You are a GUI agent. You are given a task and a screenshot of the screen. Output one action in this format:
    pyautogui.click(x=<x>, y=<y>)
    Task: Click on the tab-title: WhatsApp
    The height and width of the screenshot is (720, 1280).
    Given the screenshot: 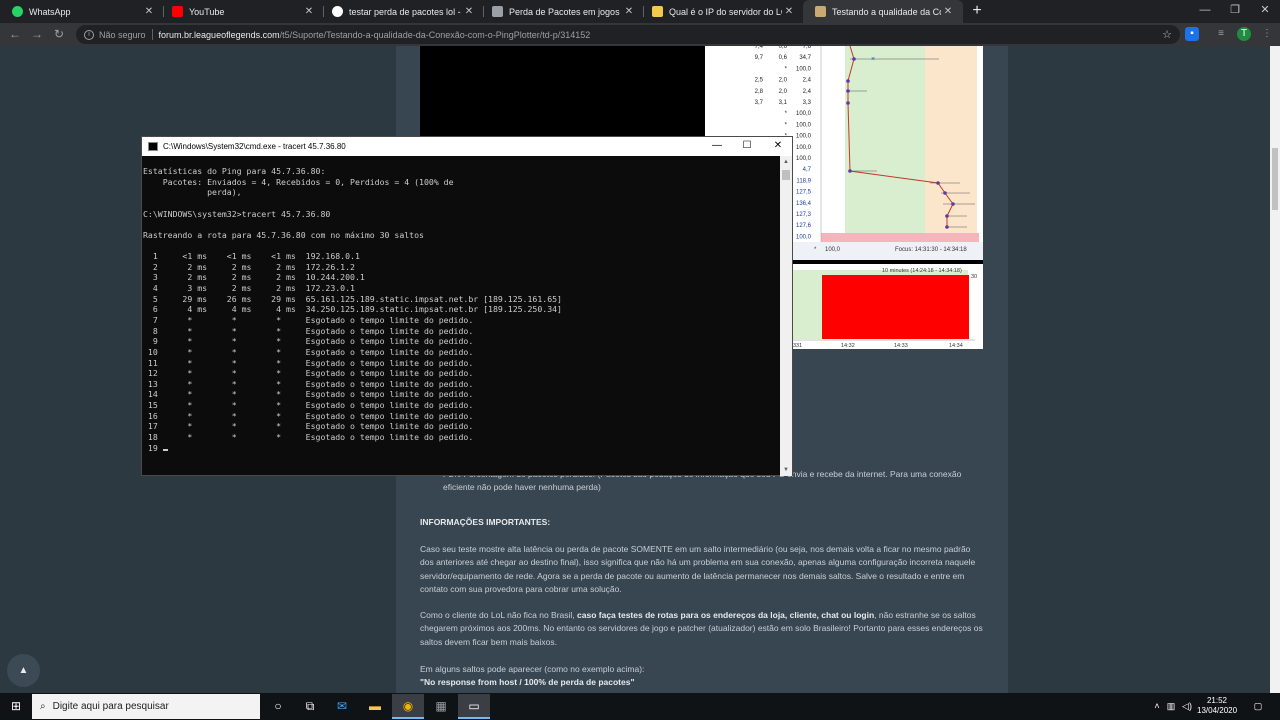 What is the action you would take?
    pyautogui.click(x=50, y=11)
    